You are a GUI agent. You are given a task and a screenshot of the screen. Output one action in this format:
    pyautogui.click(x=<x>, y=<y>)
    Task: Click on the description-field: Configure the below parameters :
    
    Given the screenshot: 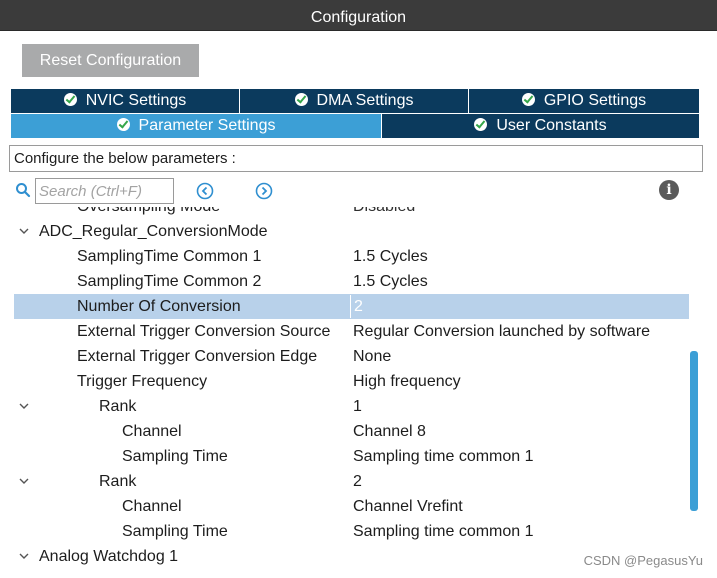 What is the action you would take?
    pyautogui.click(x=356, y=158)
    